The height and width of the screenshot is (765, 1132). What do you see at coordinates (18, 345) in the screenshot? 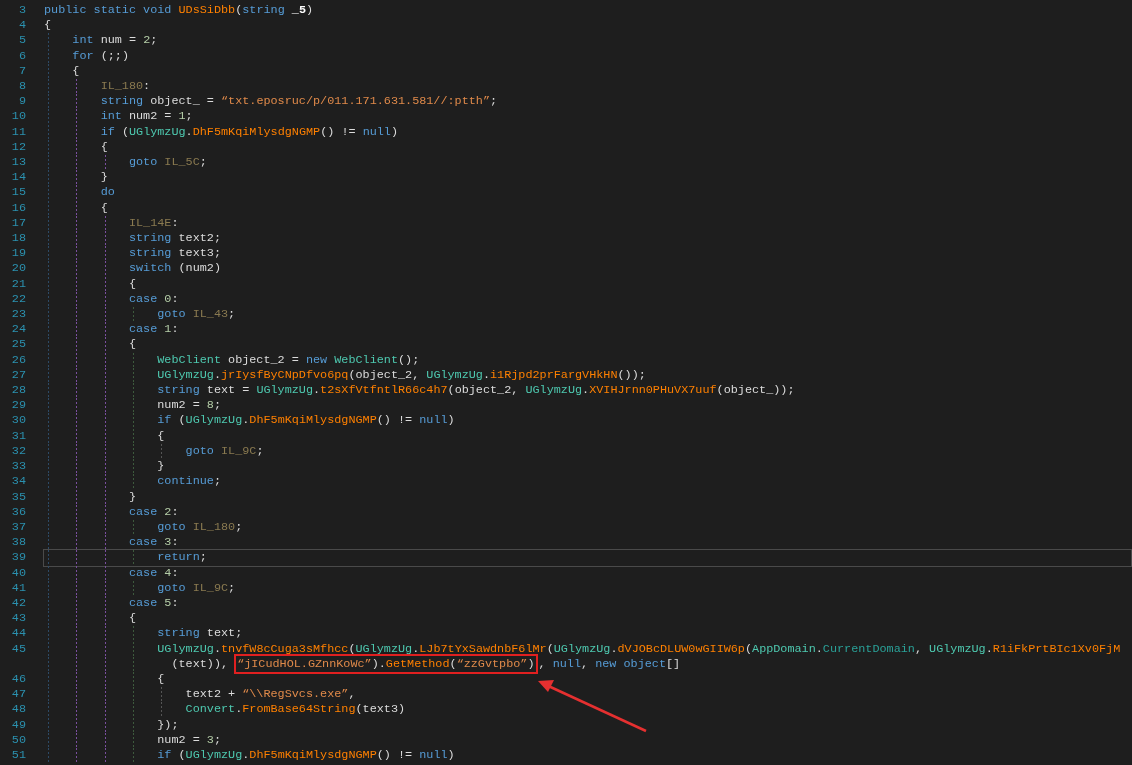
I see `line-number: 25` at bounding box center [18, 345].